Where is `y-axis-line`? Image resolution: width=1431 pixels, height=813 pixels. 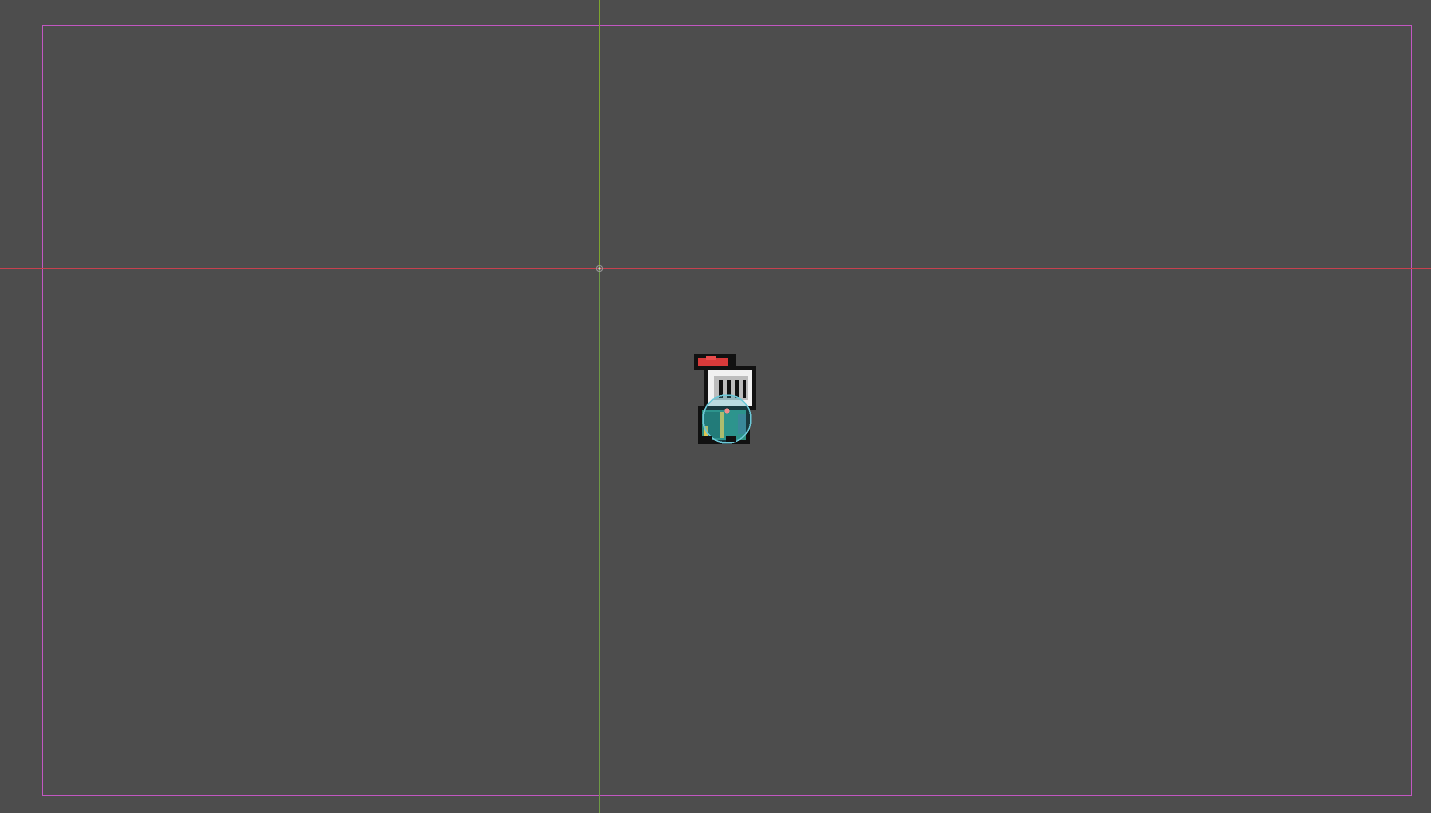 y-axis-line is located at coordinates (599, 406).